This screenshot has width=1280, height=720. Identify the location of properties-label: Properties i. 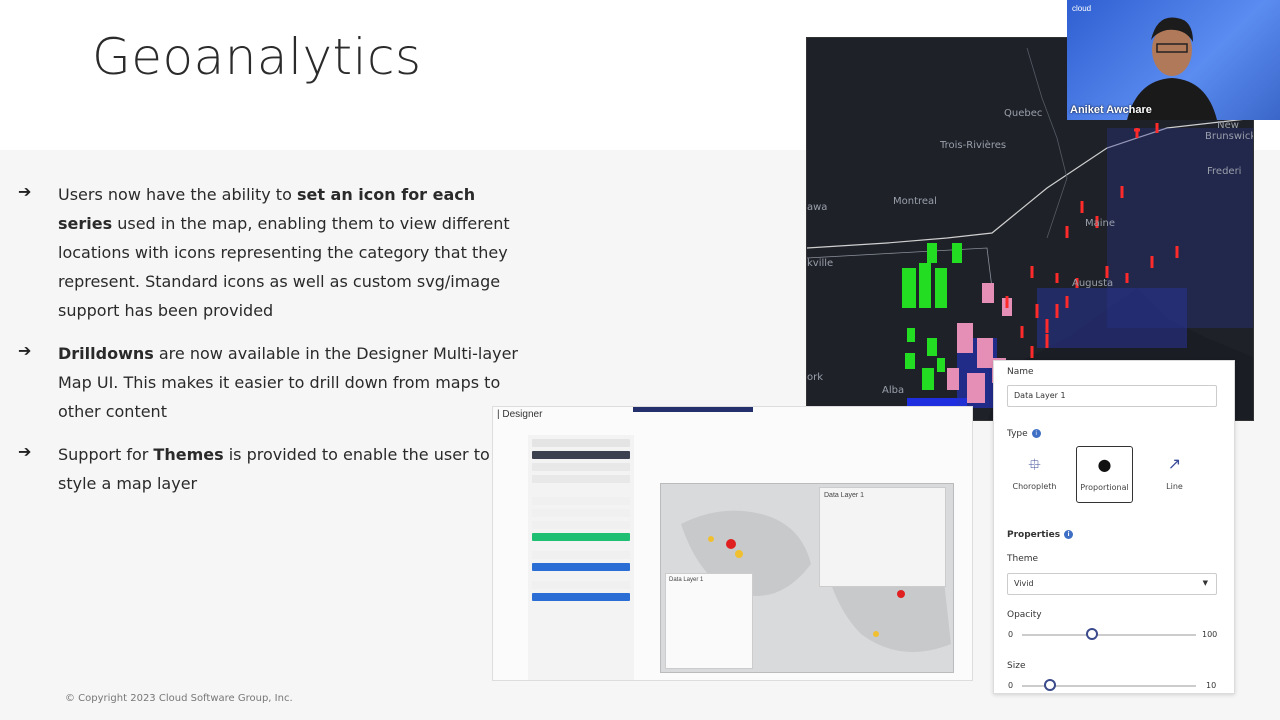
(1040, 535).